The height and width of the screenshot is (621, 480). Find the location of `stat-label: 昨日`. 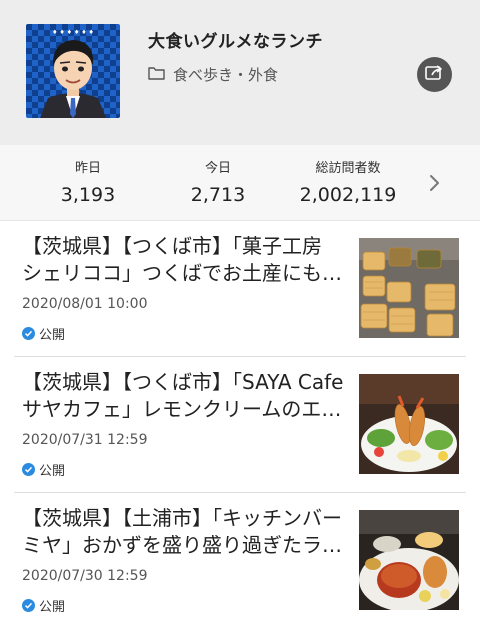

stat-label: 昨日 is located at coordinates (87, 168).